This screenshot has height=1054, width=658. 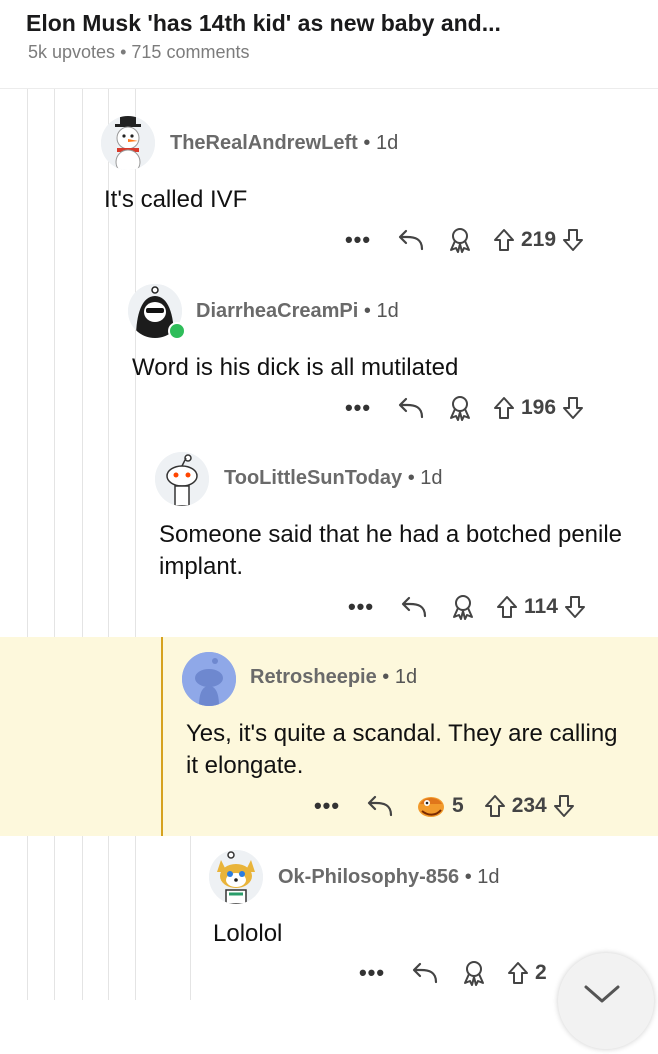 I want to click on comment-meta: TheRealAndrewLeft • 1d, so click(x=284, y=143).